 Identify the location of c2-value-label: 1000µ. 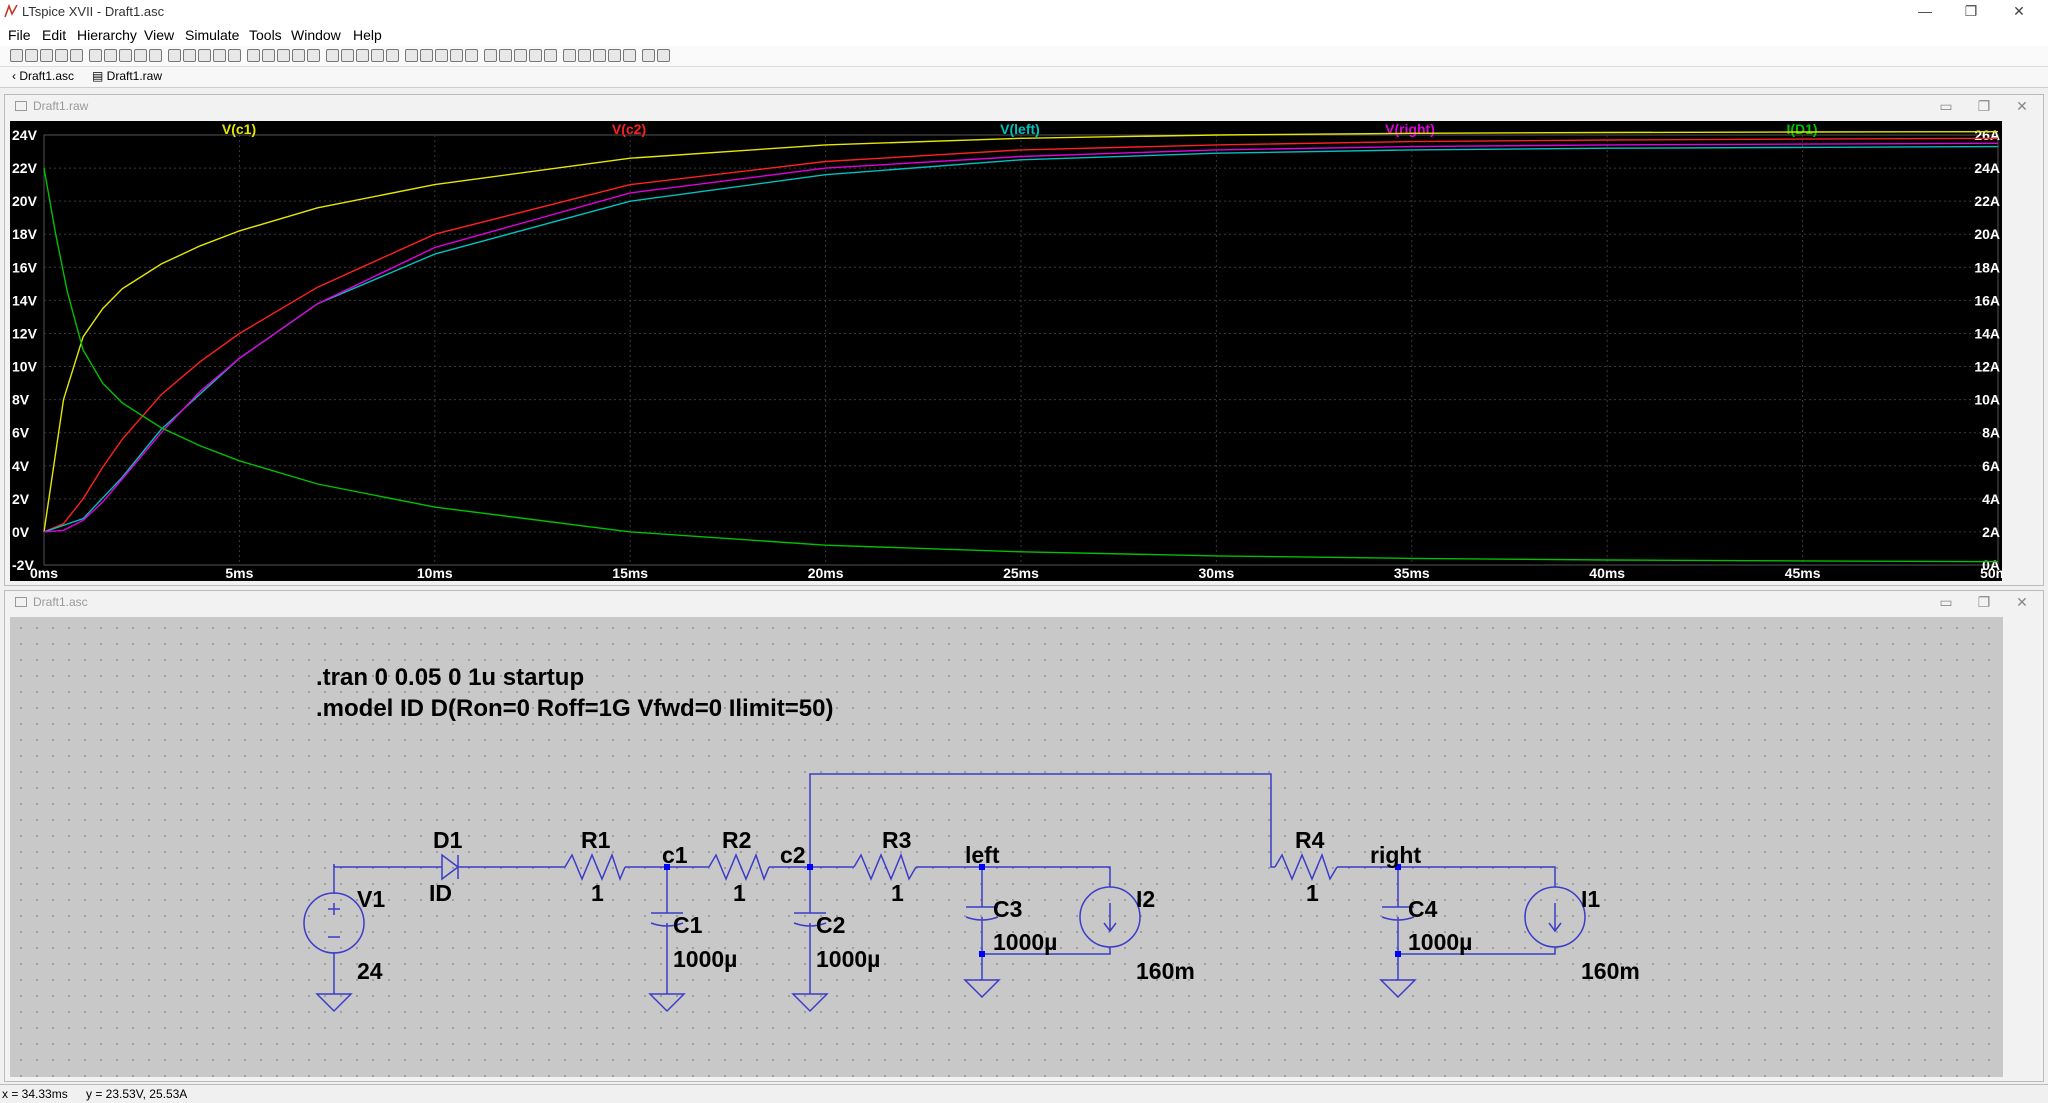
(848, 959).